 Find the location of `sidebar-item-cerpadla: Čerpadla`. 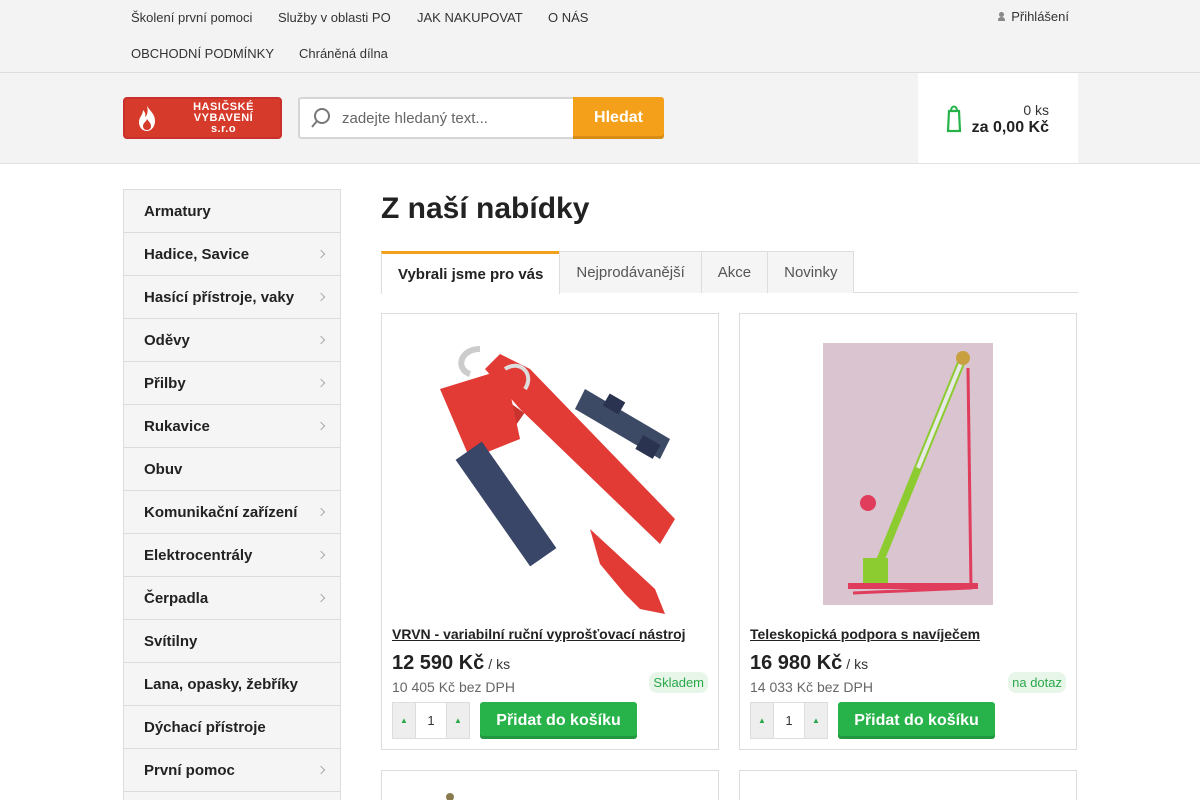

sidebar-item-cerpadla: Čerpadla is located at coordinates (232, 598).